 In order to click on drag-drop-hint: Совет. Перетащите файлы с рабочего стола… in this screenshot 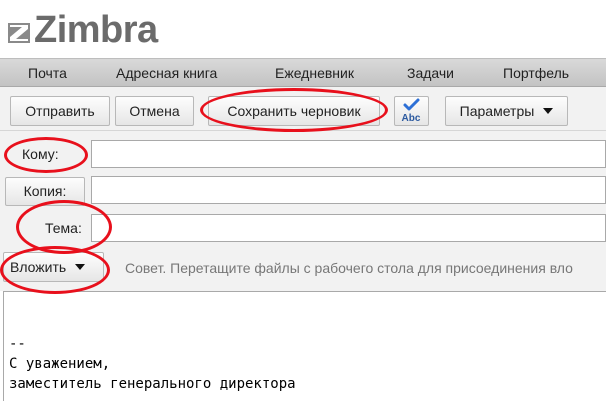, I will do `click(349, 268)`.